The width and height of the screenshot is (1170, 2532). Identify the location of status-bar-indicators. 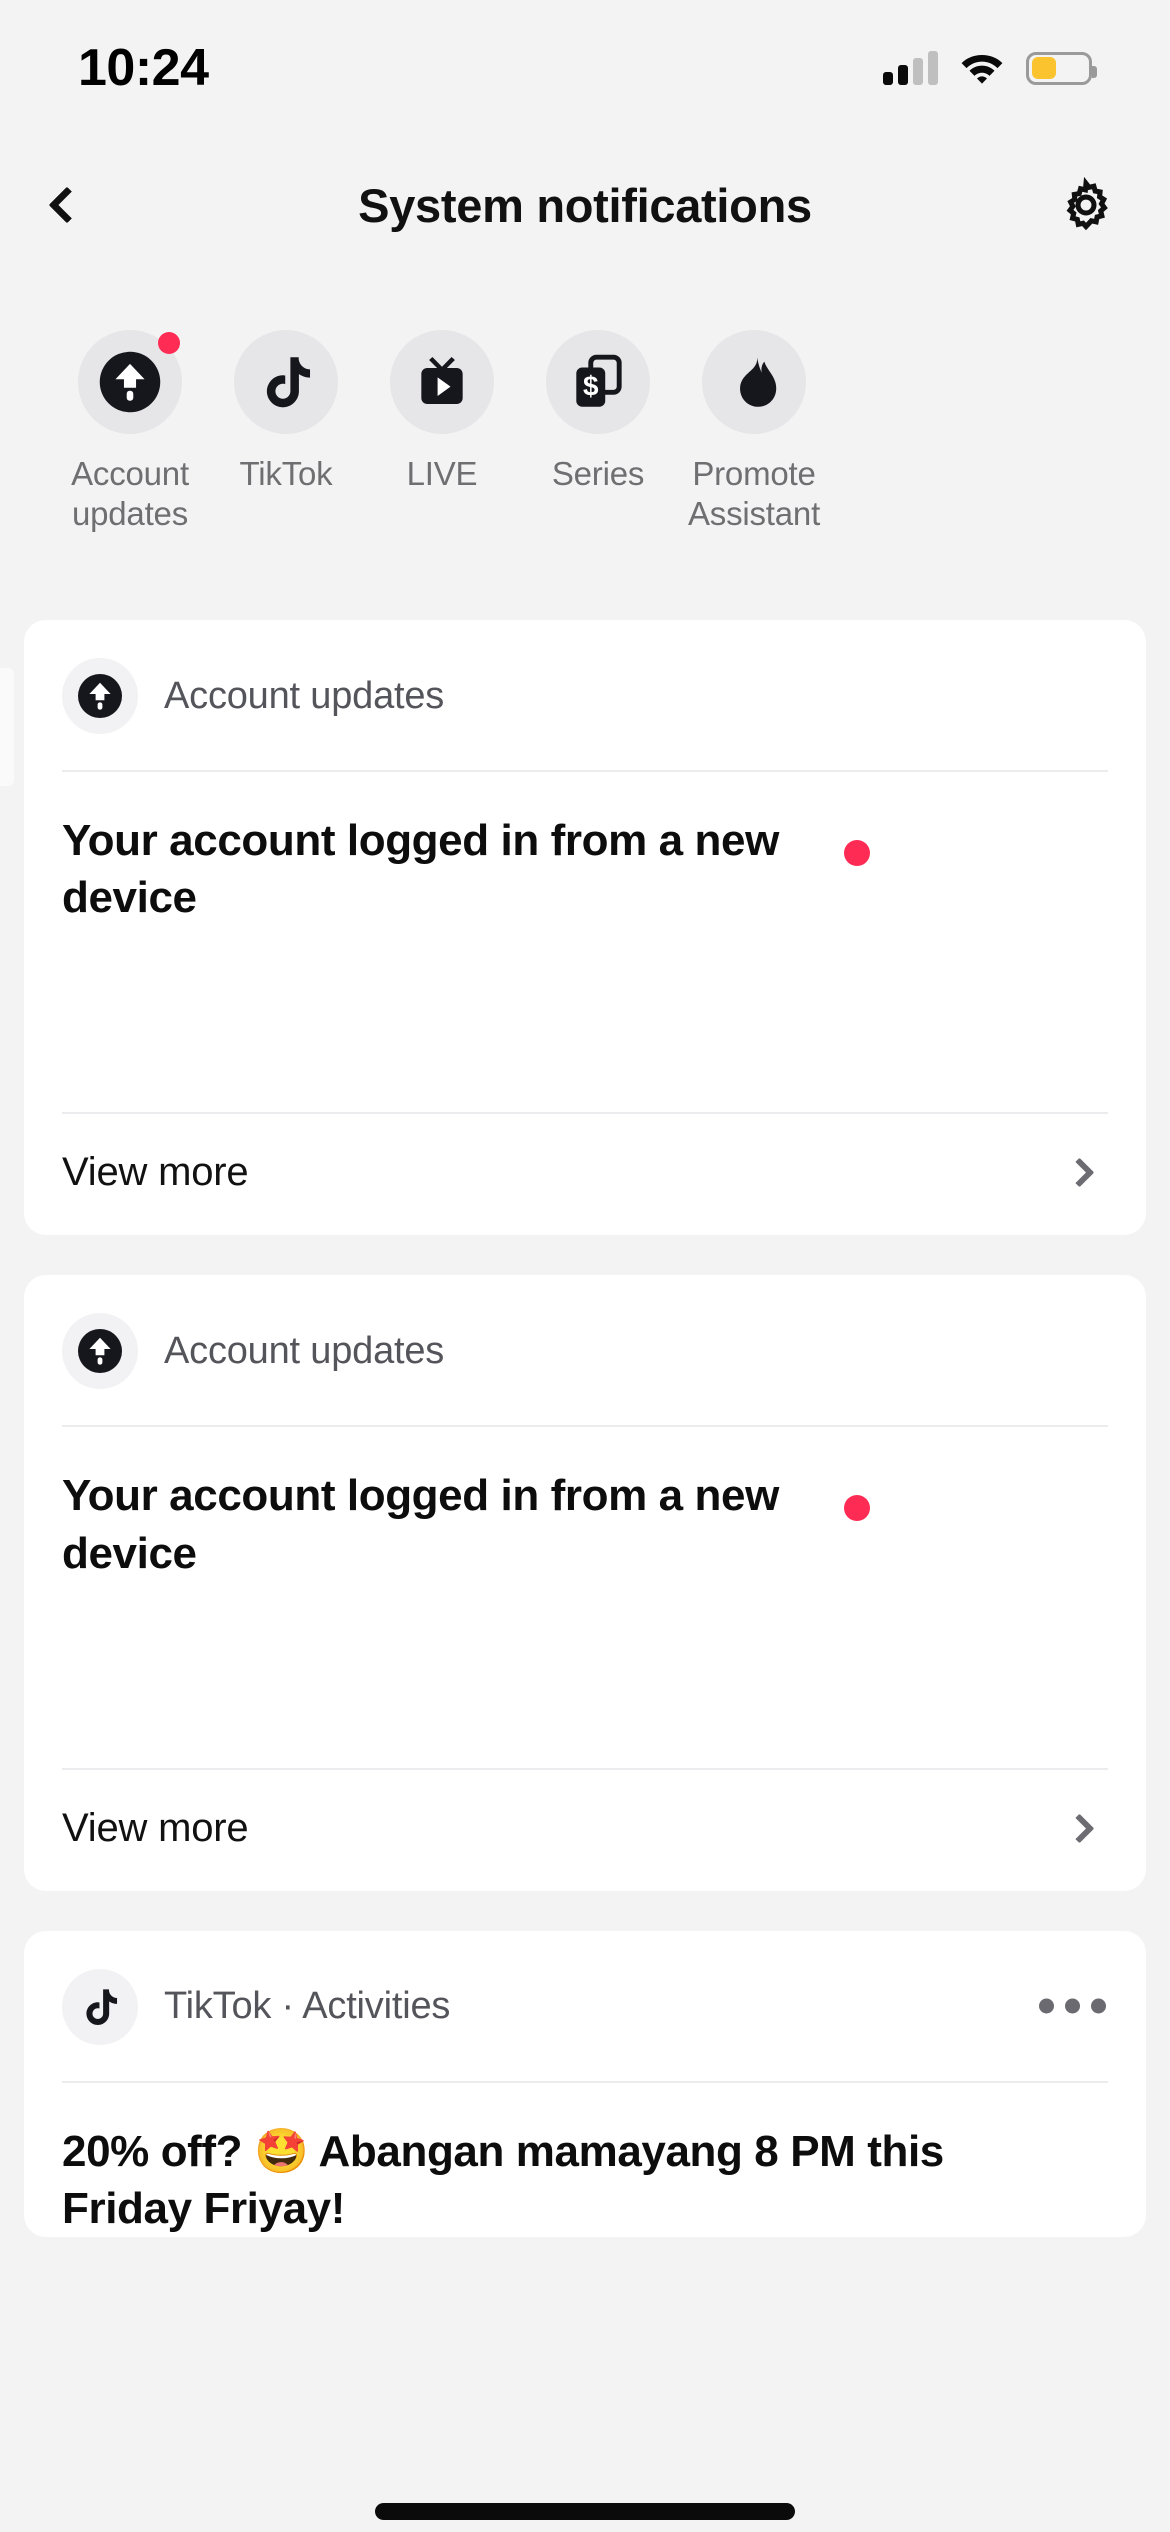
(990, 68).